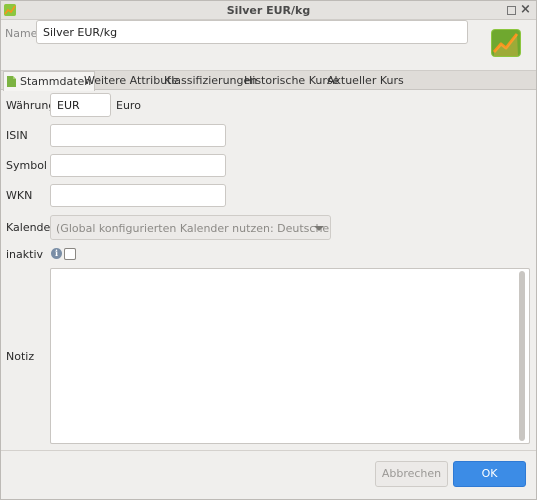  I want to click on note-label: Notiz, so click(20, 356).